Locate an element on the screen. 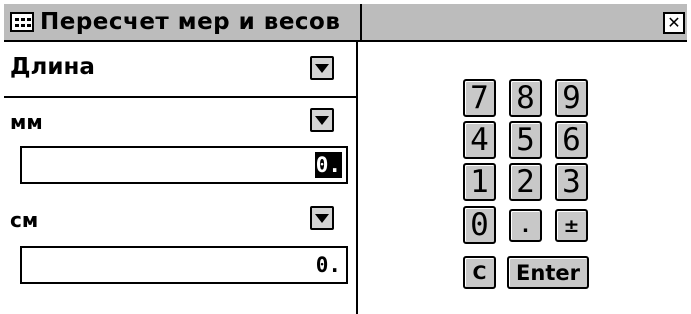  unit-2-dropdown-button is located at coordinates (322, 218).